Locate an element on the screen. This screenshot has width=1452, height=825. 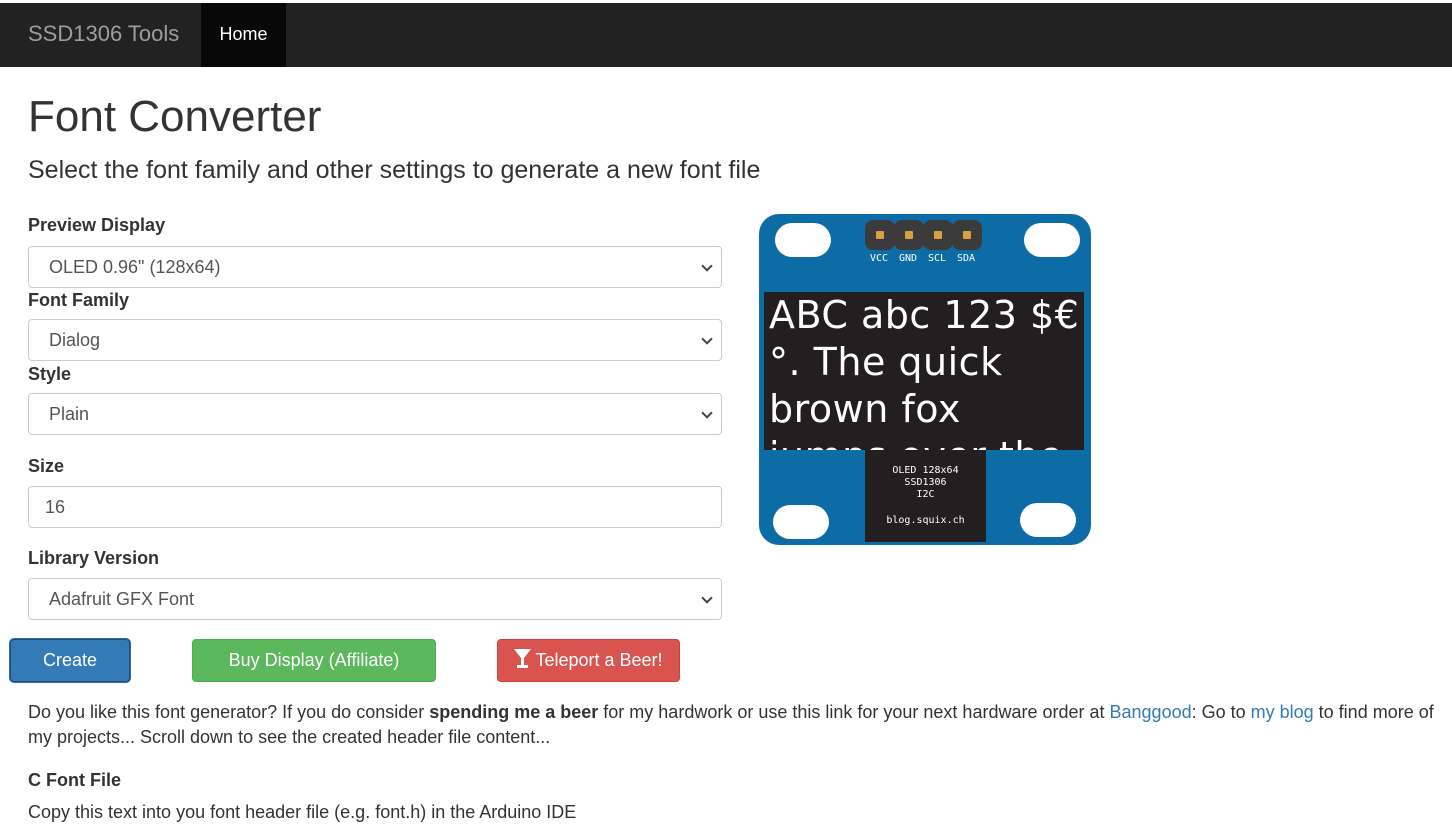
teleport-beer-button: Teleport a Beer! is located at coordinates (588, 660).